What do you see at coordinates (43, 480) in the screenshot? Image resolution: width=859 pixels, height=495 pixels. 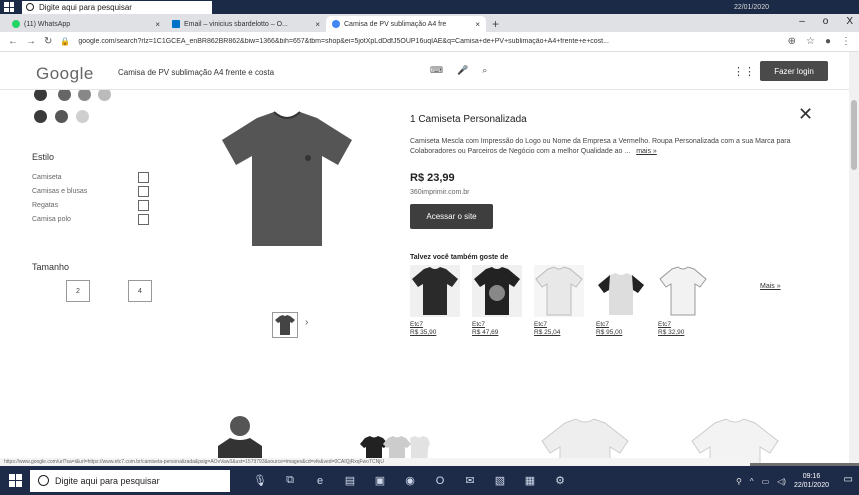 I see `cortana-icon` at bounding box center [43, 480].